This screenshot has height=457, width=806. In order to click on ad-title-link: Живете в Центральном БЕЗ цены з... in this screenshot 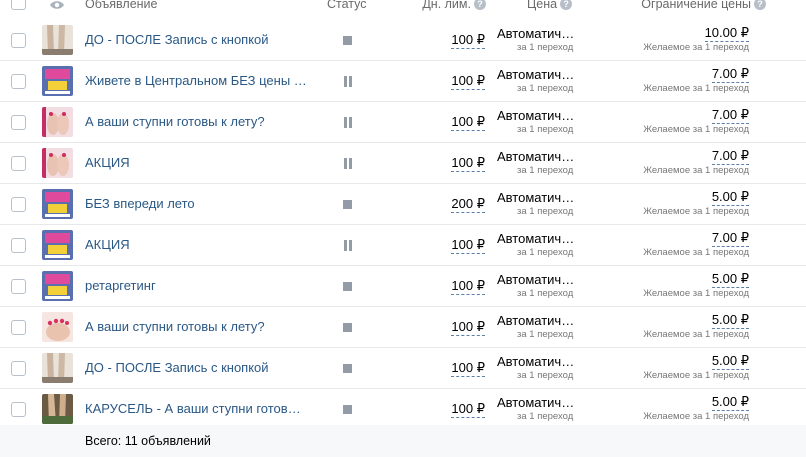, I will do `click(197, 80)`.